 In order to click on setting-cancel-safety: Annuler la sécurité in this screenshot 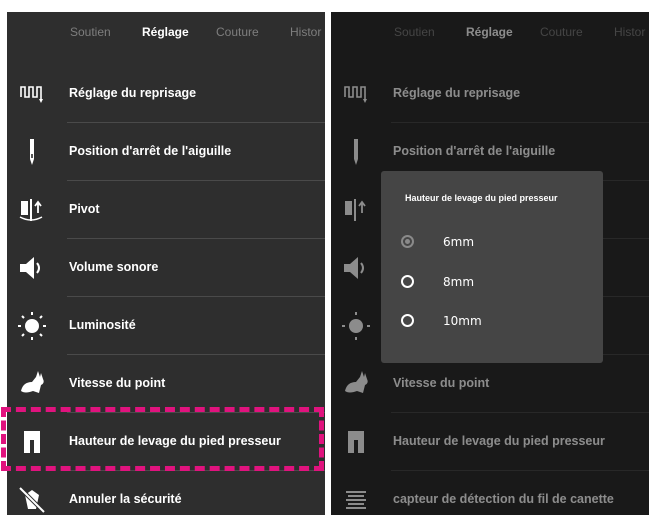, I will do `click(166, 493)`.